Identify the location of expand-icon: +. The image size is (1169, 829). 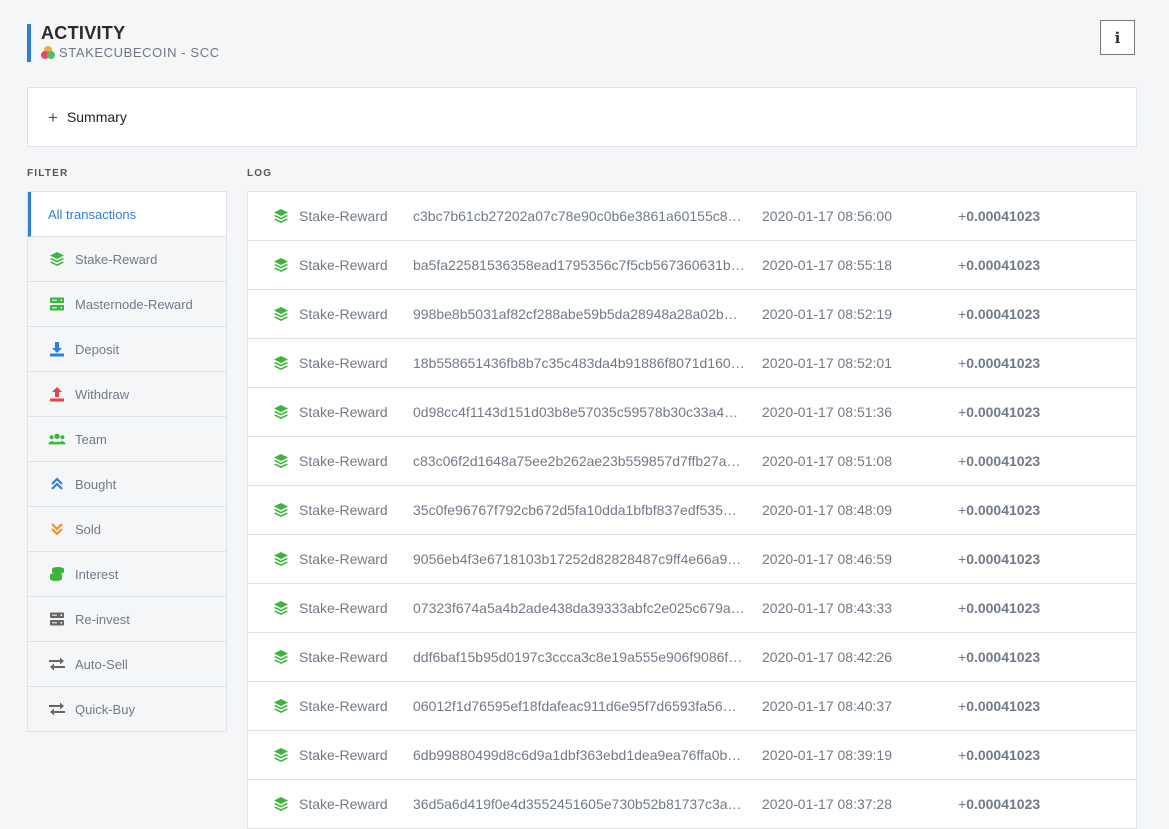
(53, 117).